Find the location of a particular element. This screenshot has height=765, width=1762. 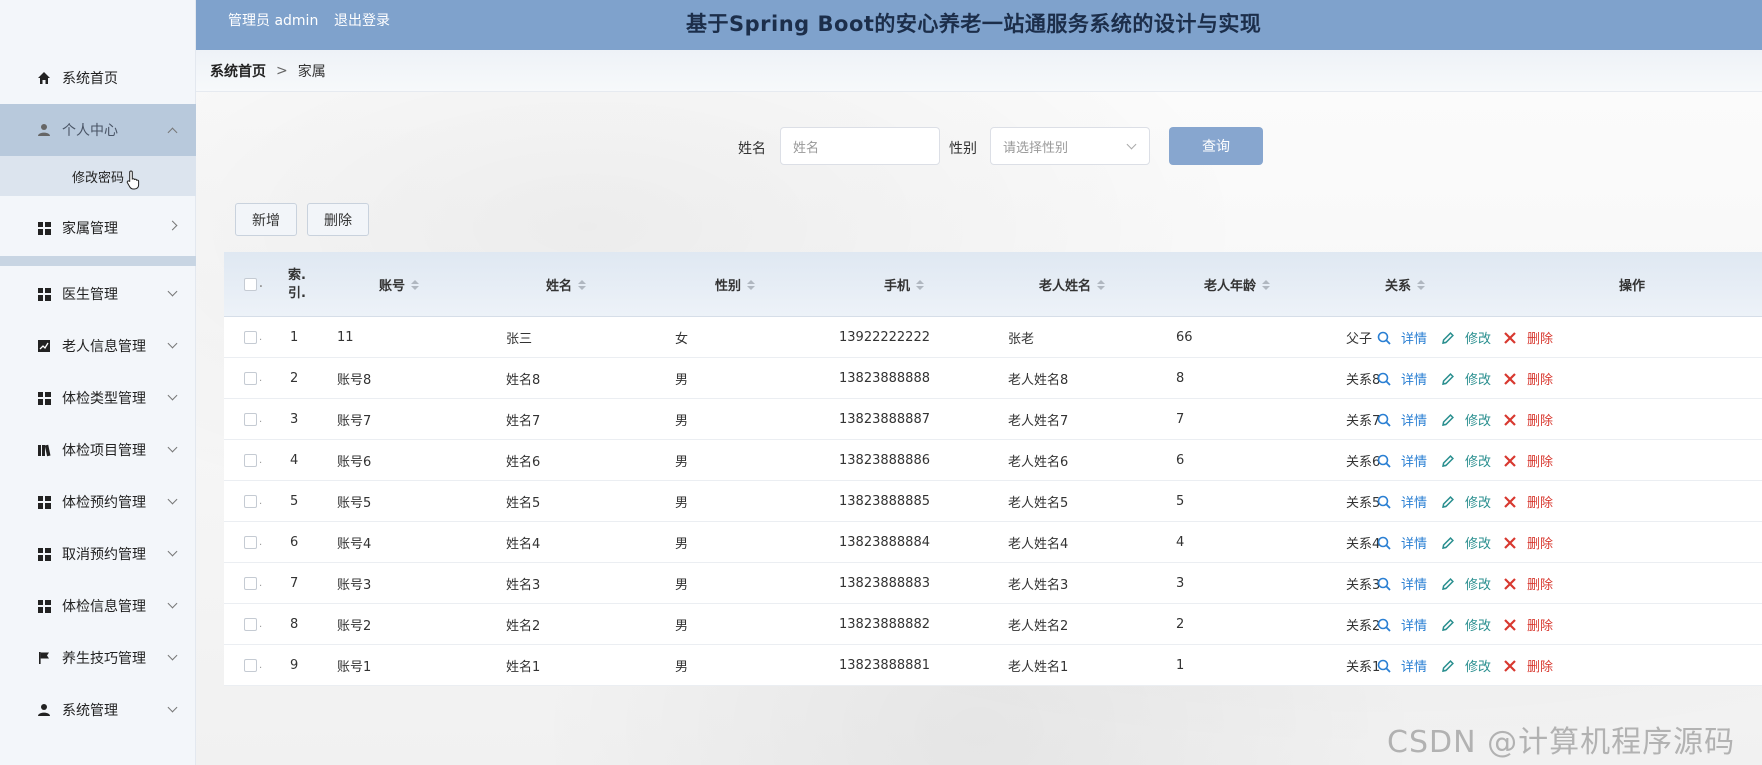

col-relation: 关系 is located at coordinates (1405, 284).